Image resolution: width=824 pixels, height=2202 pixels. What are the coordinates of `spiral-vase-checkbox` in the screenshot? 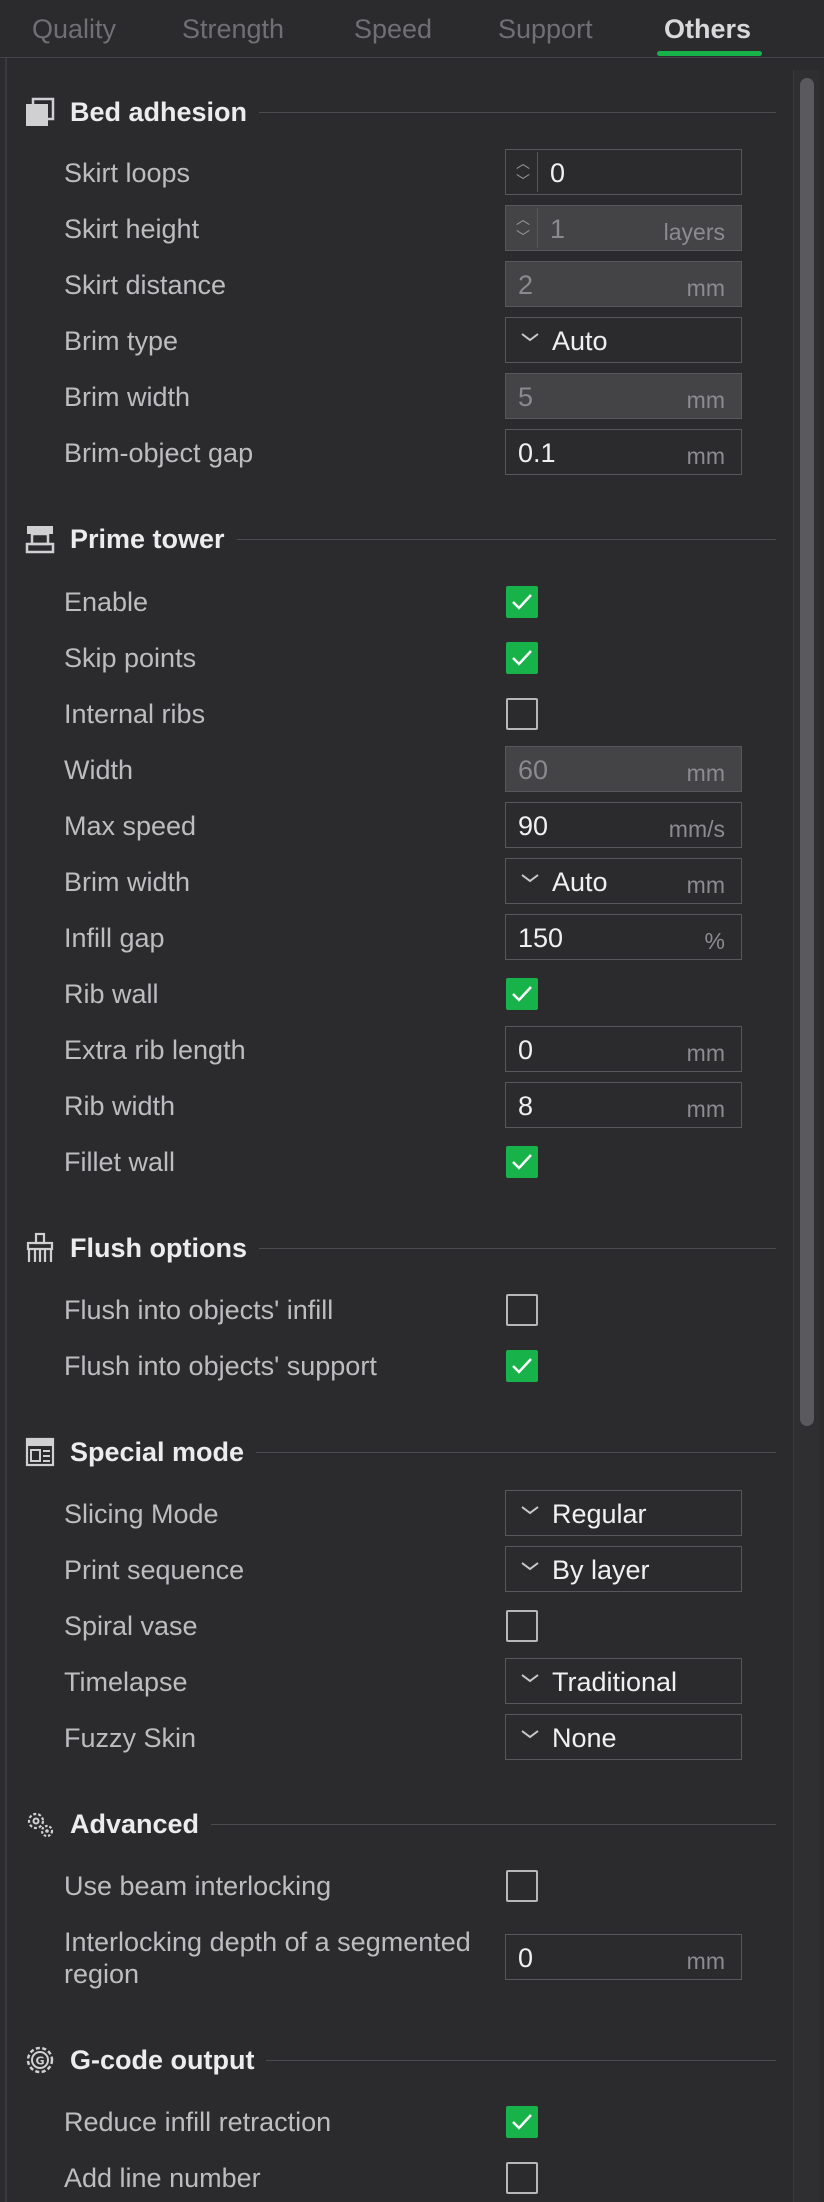 It's located at (522, 1626).